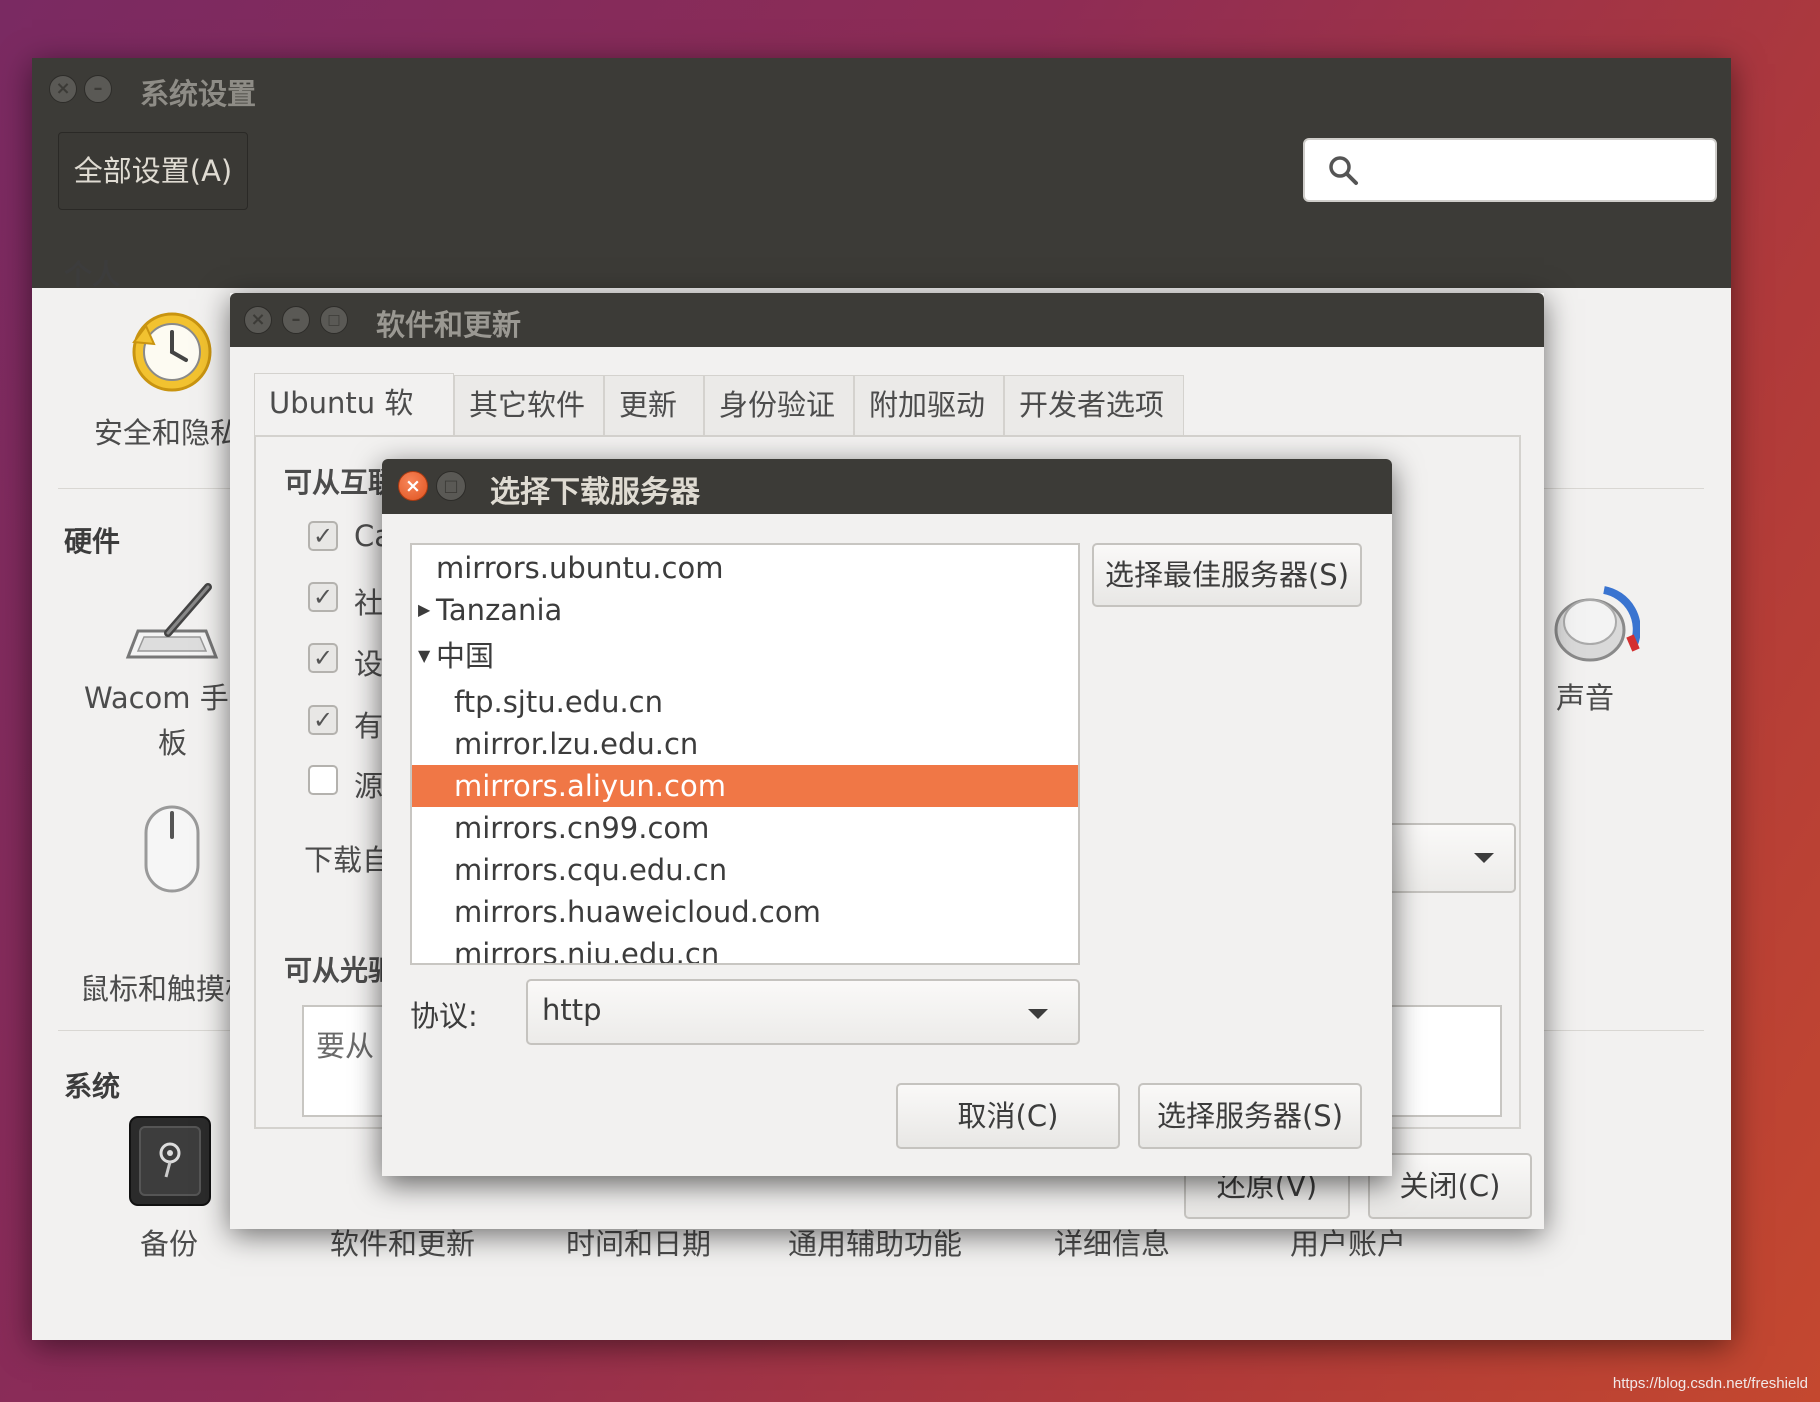 This screenshot has height=1402, width=1820. I want to click on mouse-icon, so click(172, 849).